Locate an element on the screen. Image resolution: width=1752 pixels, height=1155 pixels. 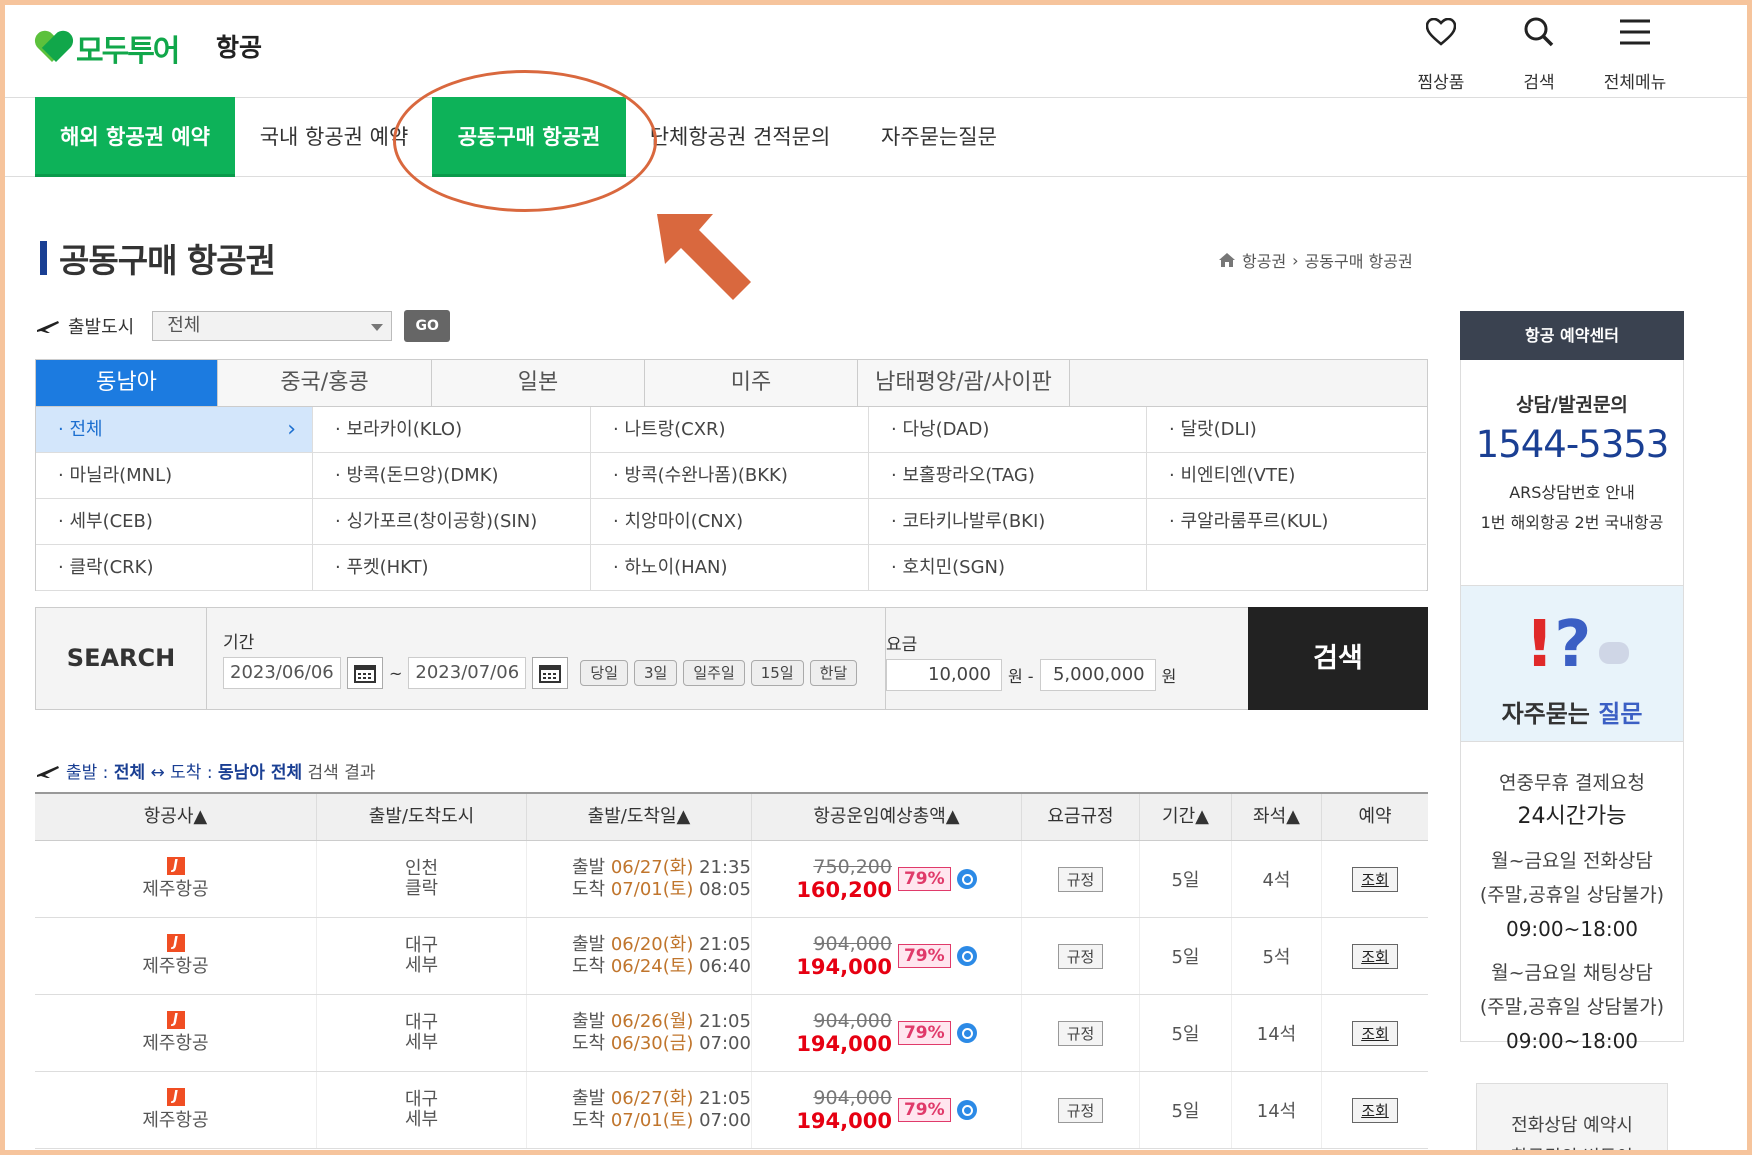
nav-overseas-flights: 해외 항공권 예약 is located at coordinates (135, 137).